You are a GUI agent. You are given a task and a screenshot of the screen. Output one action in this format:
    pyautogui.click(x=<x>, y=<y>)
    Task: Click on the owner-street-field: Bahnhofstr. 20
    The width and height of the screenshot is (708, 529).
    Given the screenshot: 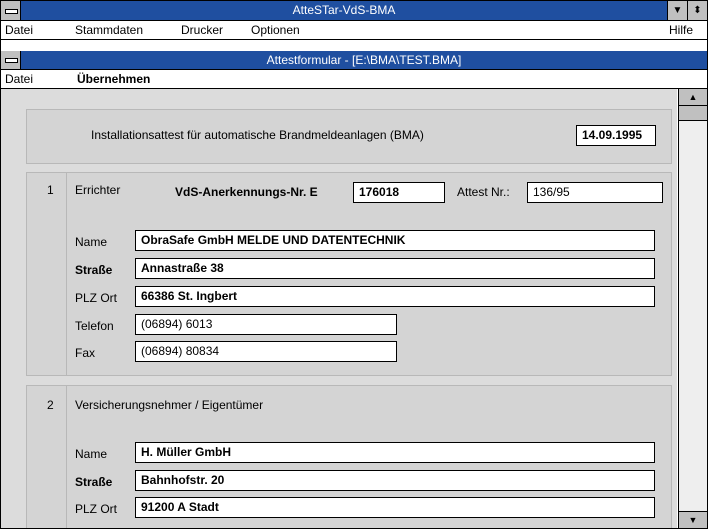 What is the action you would take?
    pyautogui.click(x=395, y=480)
    